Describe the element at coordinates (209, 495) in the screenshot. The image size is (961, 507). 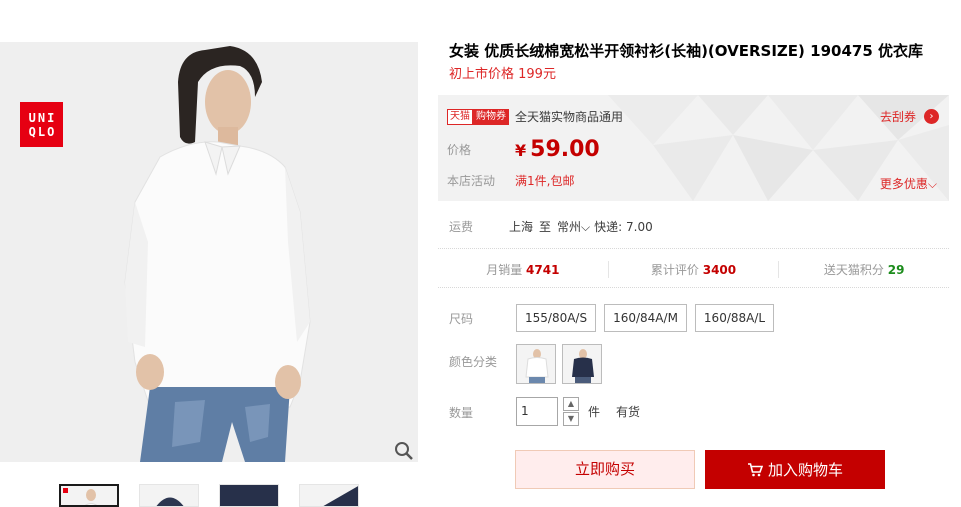
I see `thumbnail-strip` at that location.